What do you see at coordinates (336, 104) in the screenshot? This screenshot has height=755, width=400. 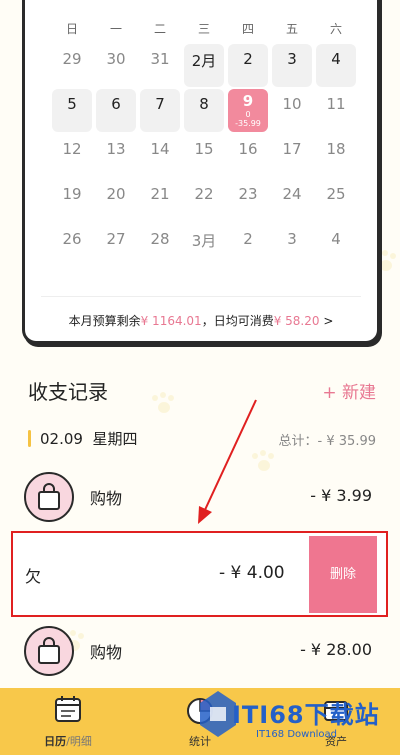 I see `day-number: 11` at bounding box center [336, 104].